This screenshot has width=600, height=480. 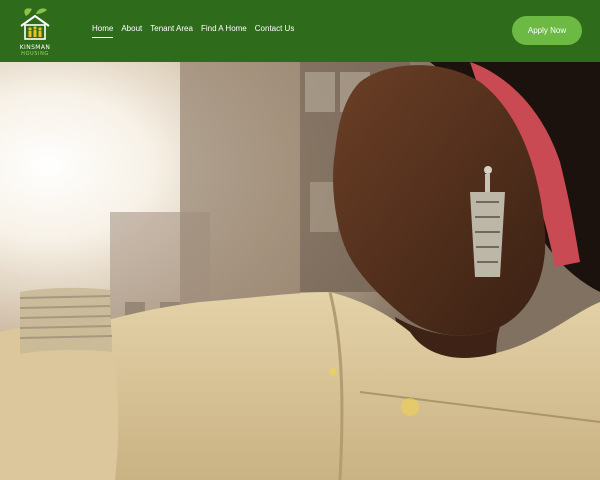 I want to click on site-logo: KINSMAN HOUSING, so click(x=35, y=31).